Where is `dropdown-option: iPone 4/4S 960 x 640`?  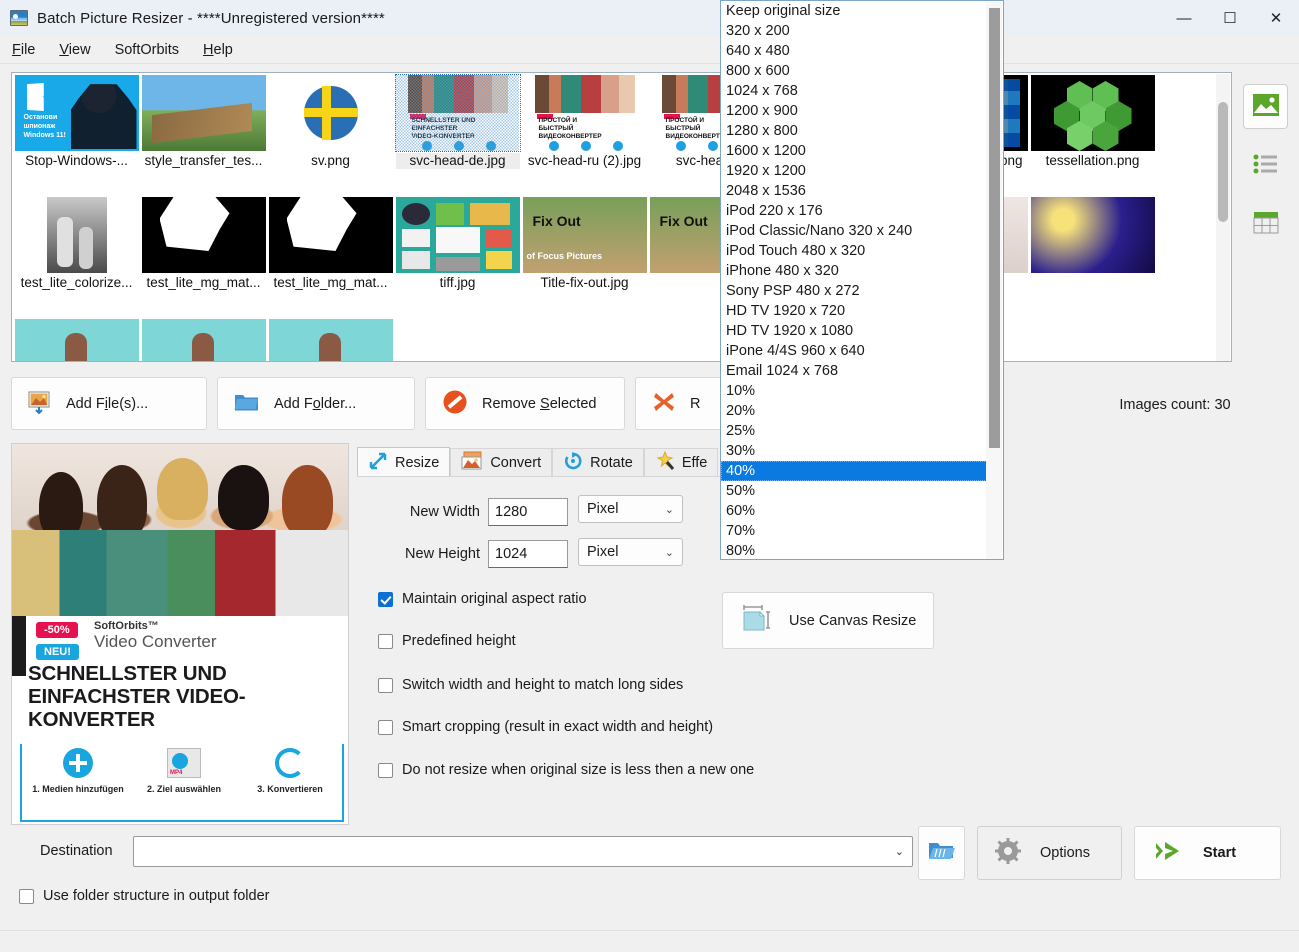 dropdown-option: iPone 4/4S 960 x 640 is located at coordinates (854, 351).